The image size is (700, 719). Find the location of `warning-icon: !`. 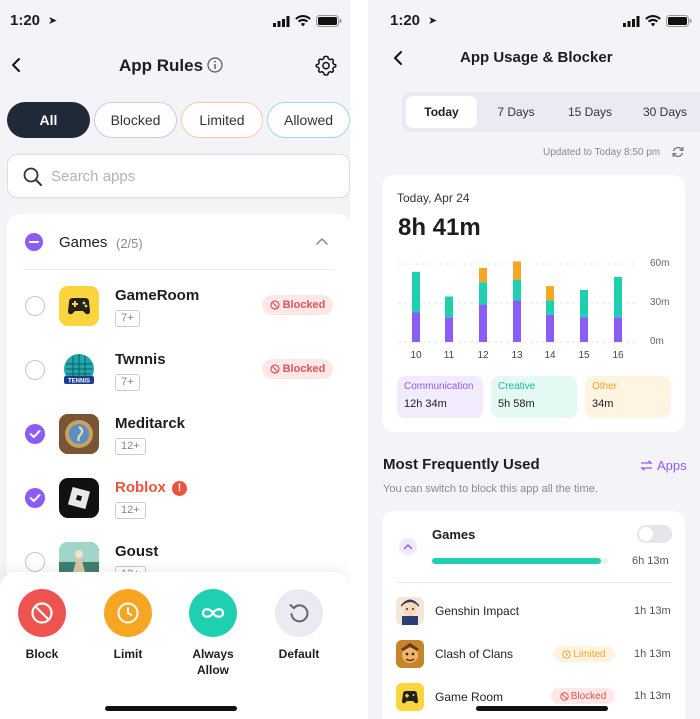

warning-icon: ! is located at coordinates (179, 488).